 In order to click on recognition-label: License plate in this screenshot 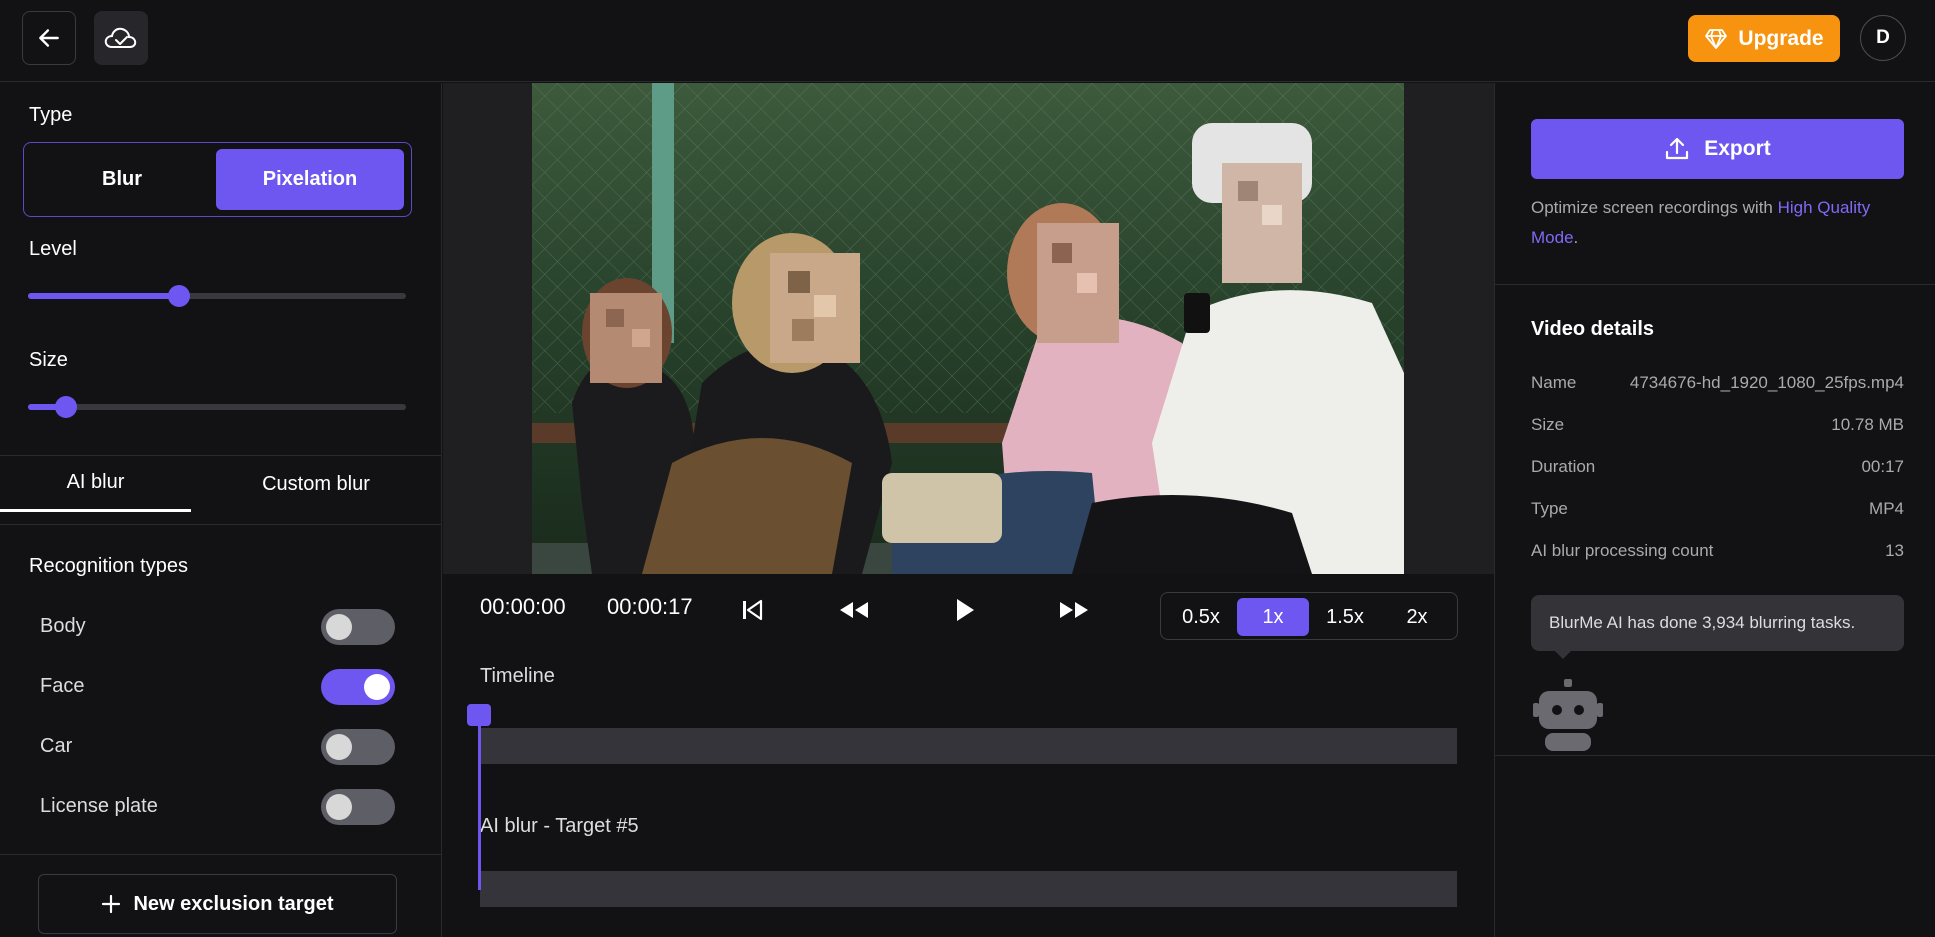, I will do `click(99, 806)`.